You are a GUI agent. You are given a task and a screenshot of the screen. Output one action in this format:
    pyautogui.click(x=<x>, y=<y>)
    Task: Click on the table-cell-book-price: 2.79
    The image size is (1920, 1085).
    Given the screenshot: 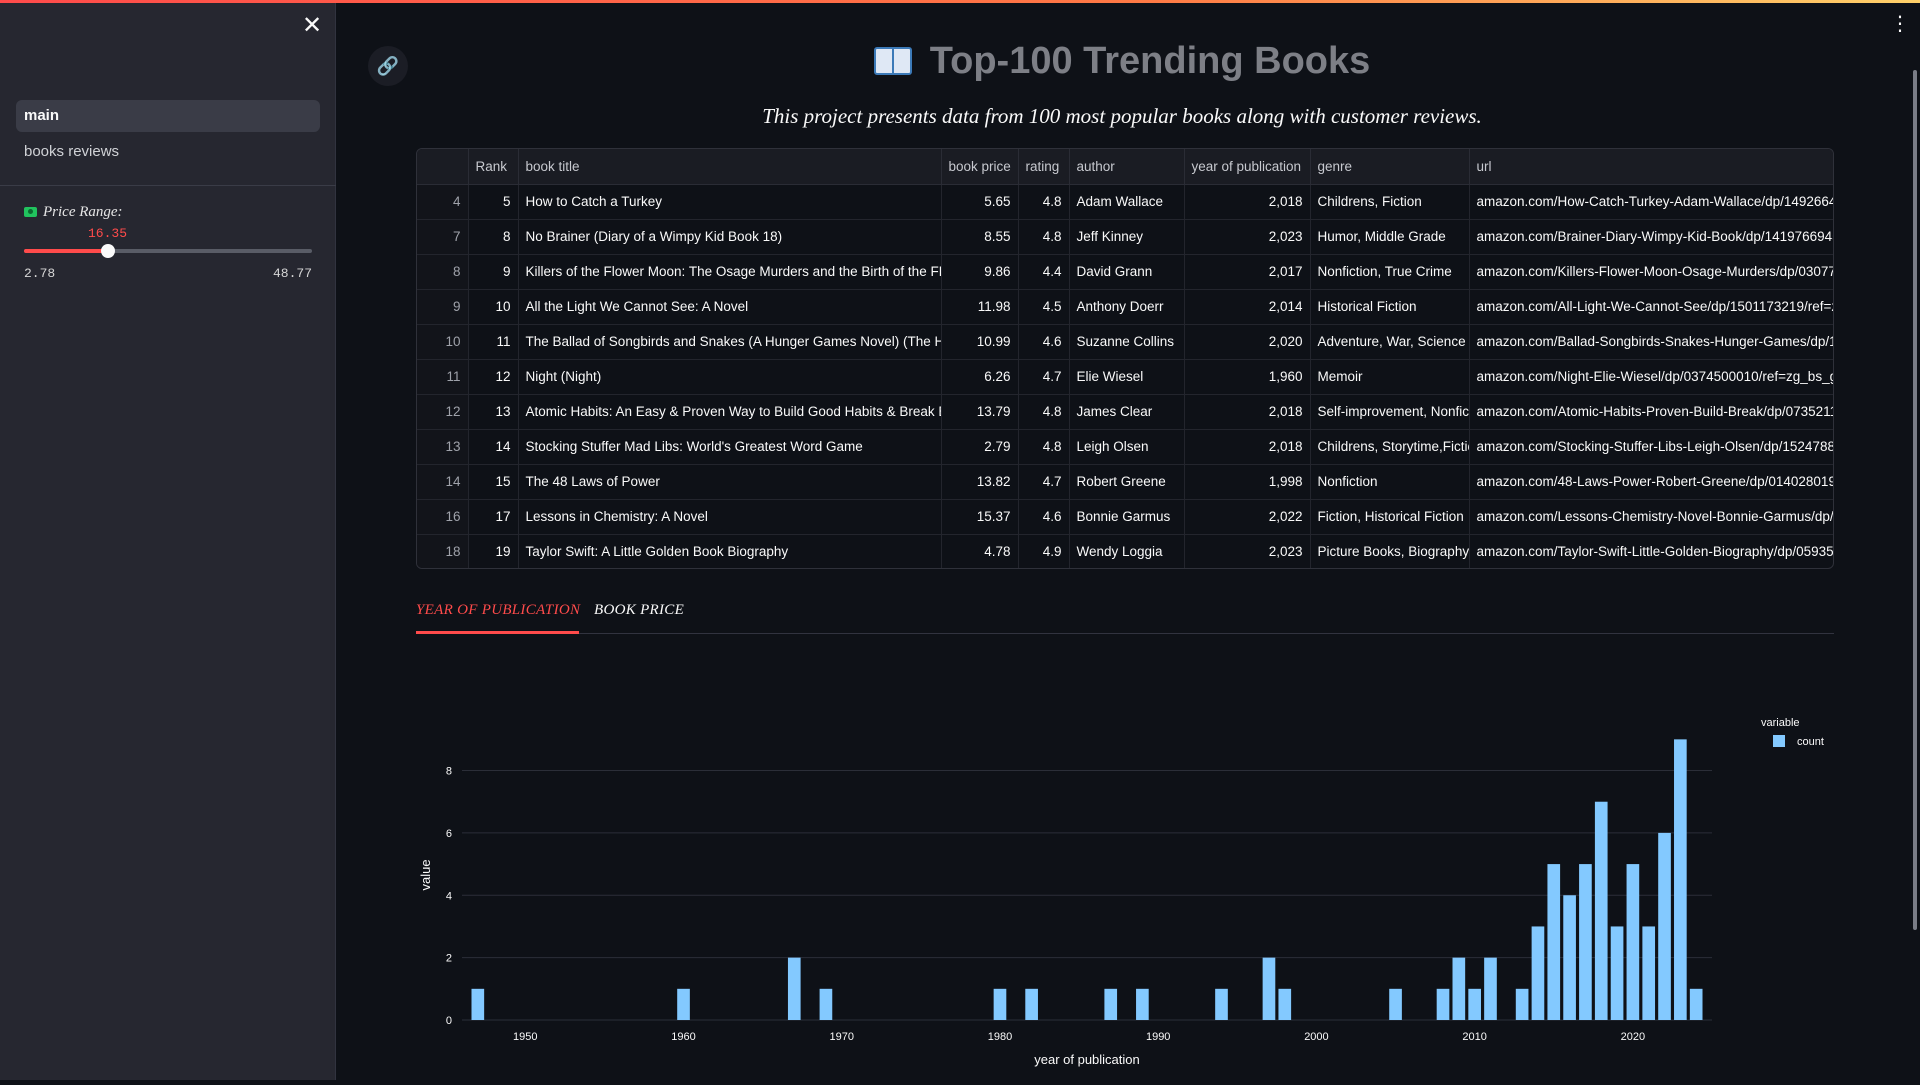 What is the action you would take?
    pyautogui.click(x=980, y=447)
    